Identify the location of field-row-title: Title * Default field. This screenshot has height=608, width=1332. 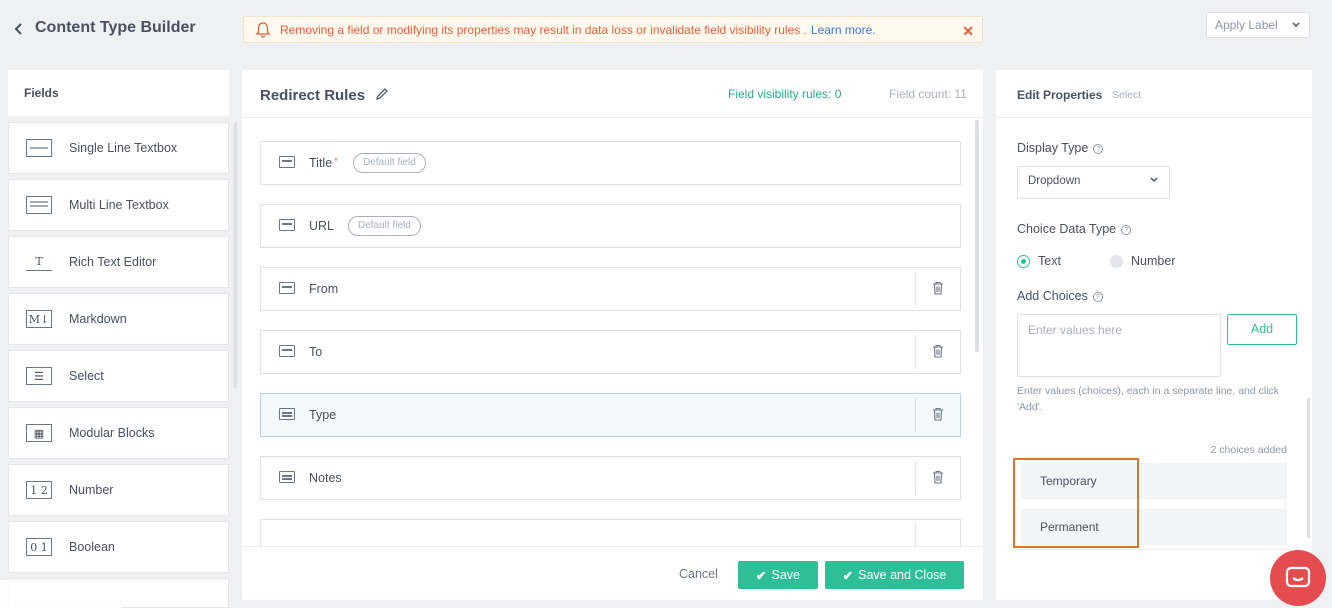
(610, 163).